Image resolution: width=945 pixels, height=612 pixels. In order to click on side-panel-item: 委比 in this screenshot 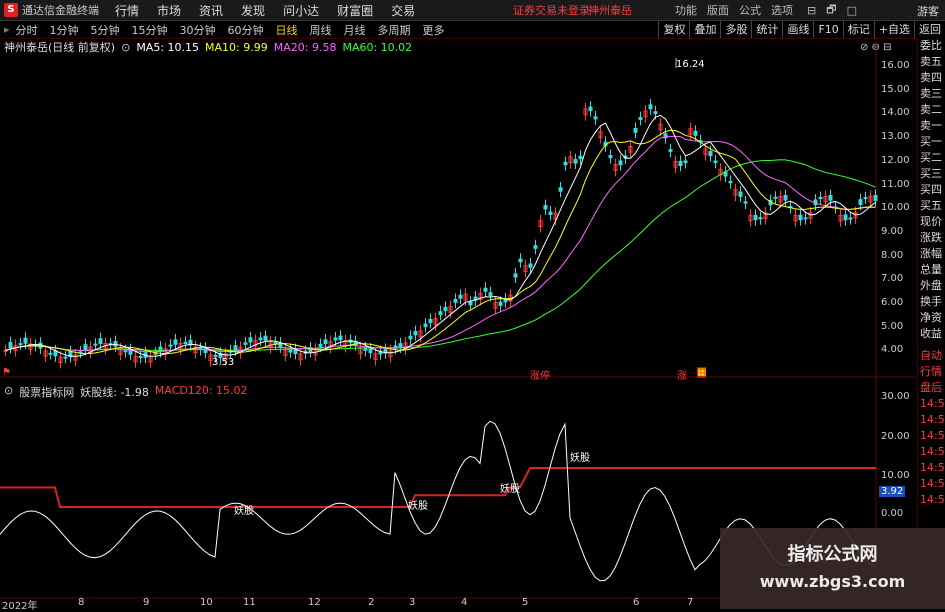, I will do `click(931, 46)`.